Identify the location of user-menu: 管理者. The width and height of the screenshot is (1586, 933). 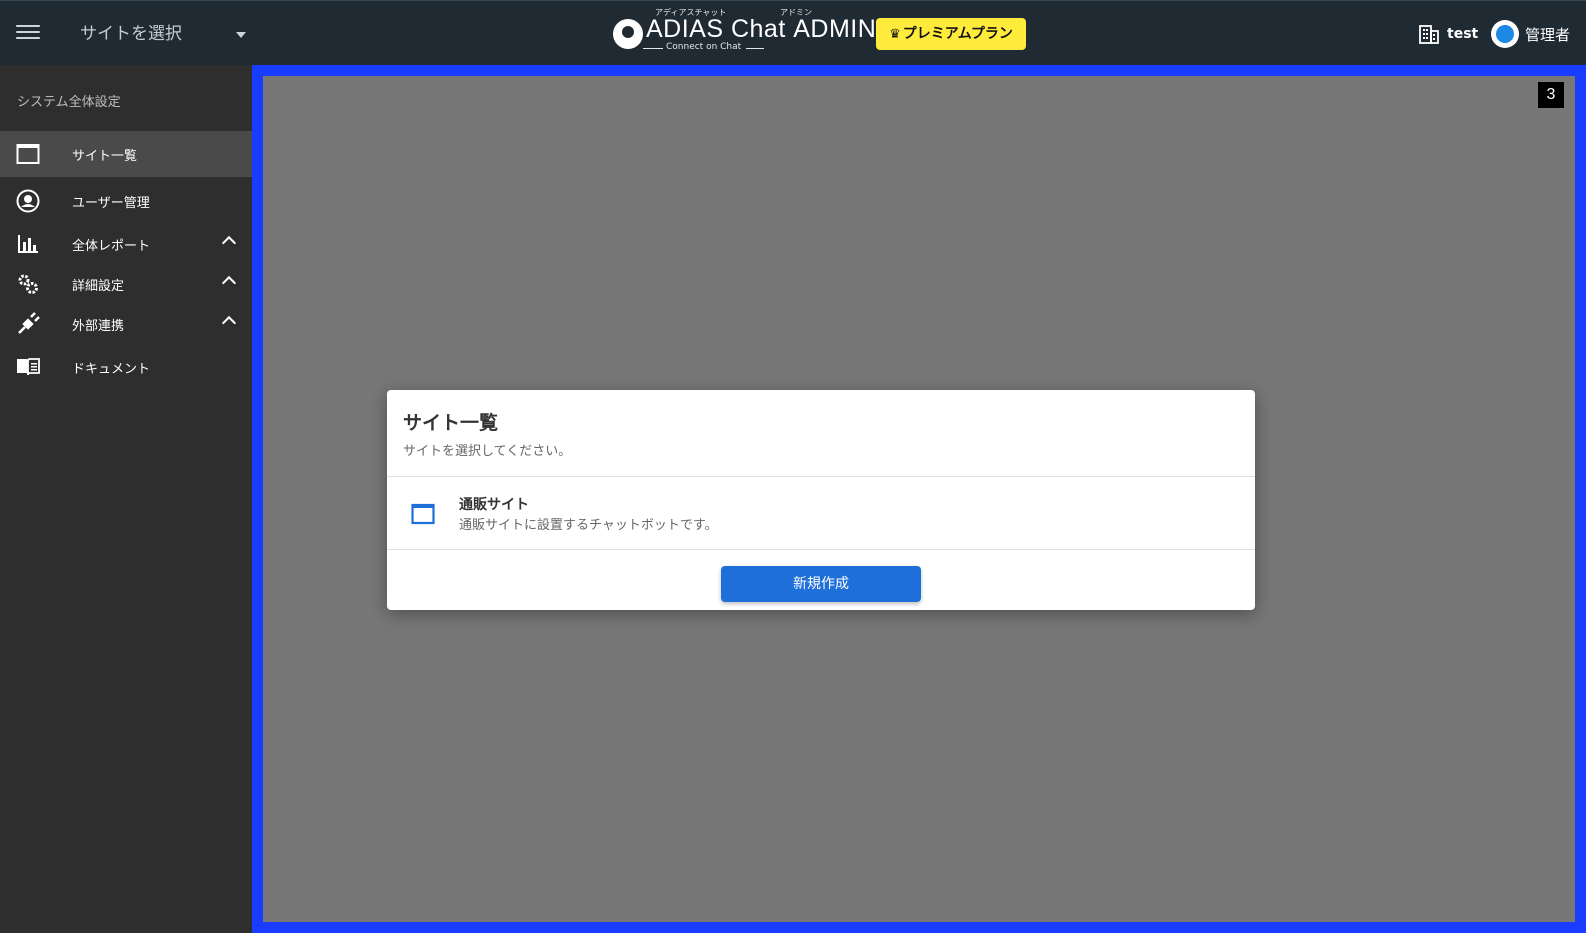
(1530, 34).